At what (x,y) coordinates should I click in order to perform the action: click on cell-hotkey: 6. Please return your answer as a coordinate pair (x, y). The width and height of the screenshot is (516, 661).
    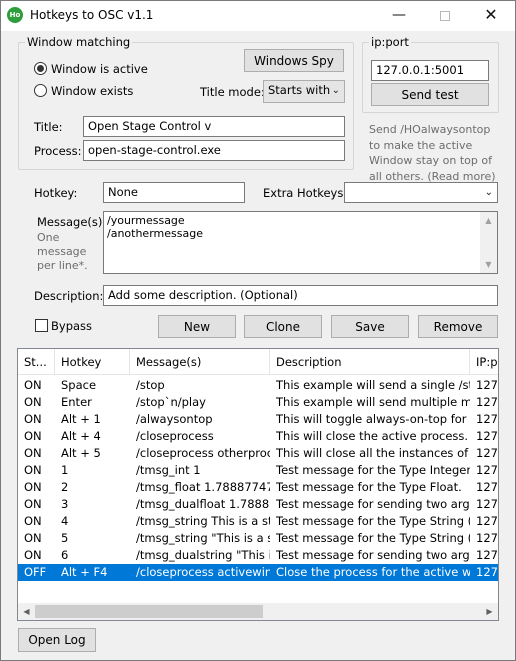
    Looking at the image, I should click on (65, 555).